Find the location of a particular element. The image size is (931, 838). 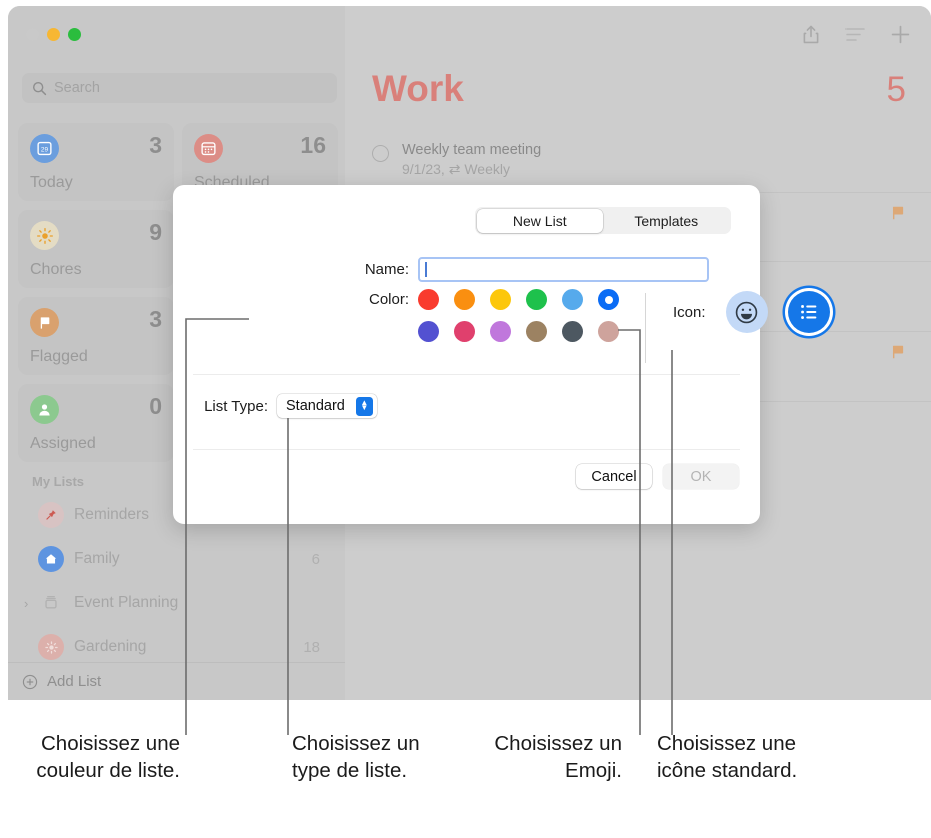

tile-count: 0 is located at coordinates (155, 406).